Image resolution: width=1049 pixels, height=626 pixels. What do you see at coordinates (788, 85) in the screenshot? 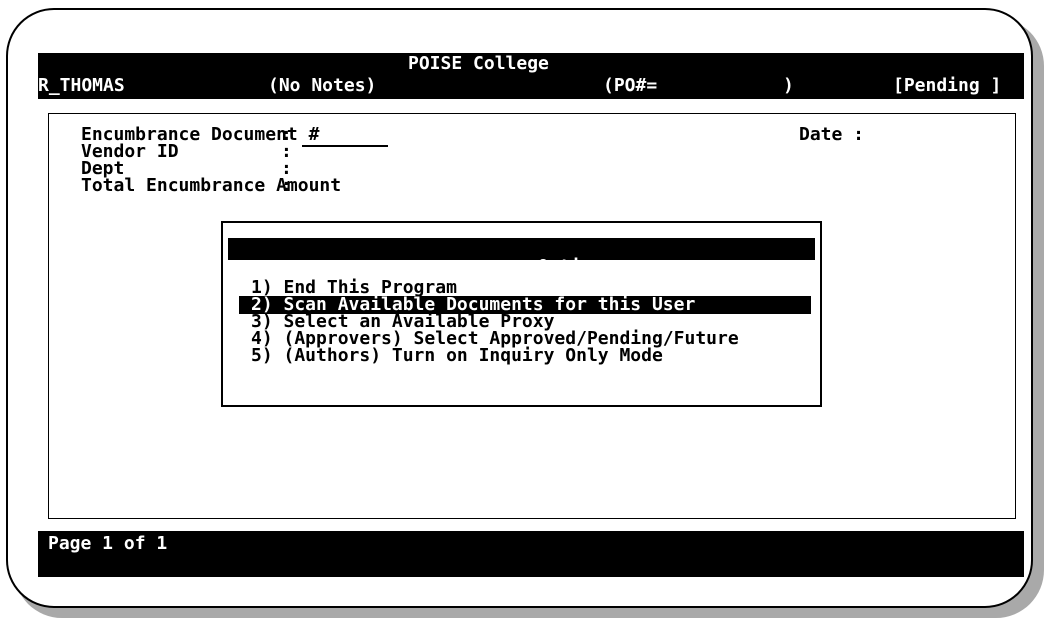
I see `po-number-close: )` at bounding box center [788, 85].